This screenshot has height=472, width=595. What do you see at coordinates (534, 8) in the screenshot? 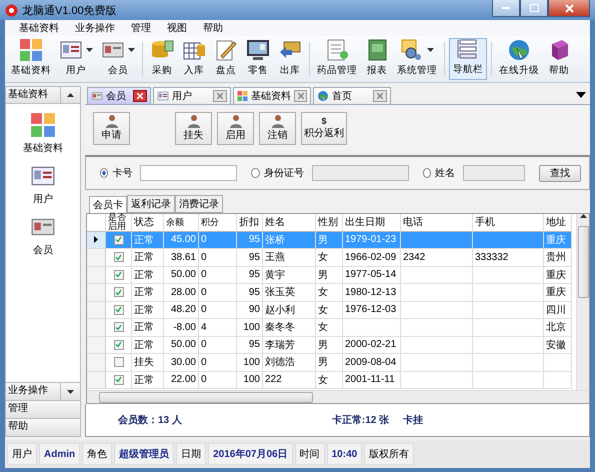
I see `maximize-button` at bounding box center [534, 8].